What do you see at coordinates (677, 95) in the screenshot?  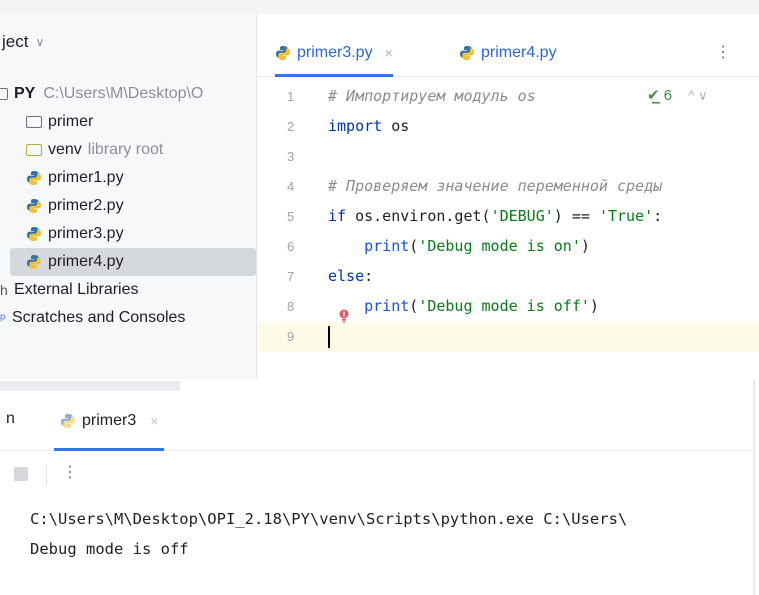 I see `inspection-widget: ✔̲ 6 ^ ∨` at bounding box center [677, 95].